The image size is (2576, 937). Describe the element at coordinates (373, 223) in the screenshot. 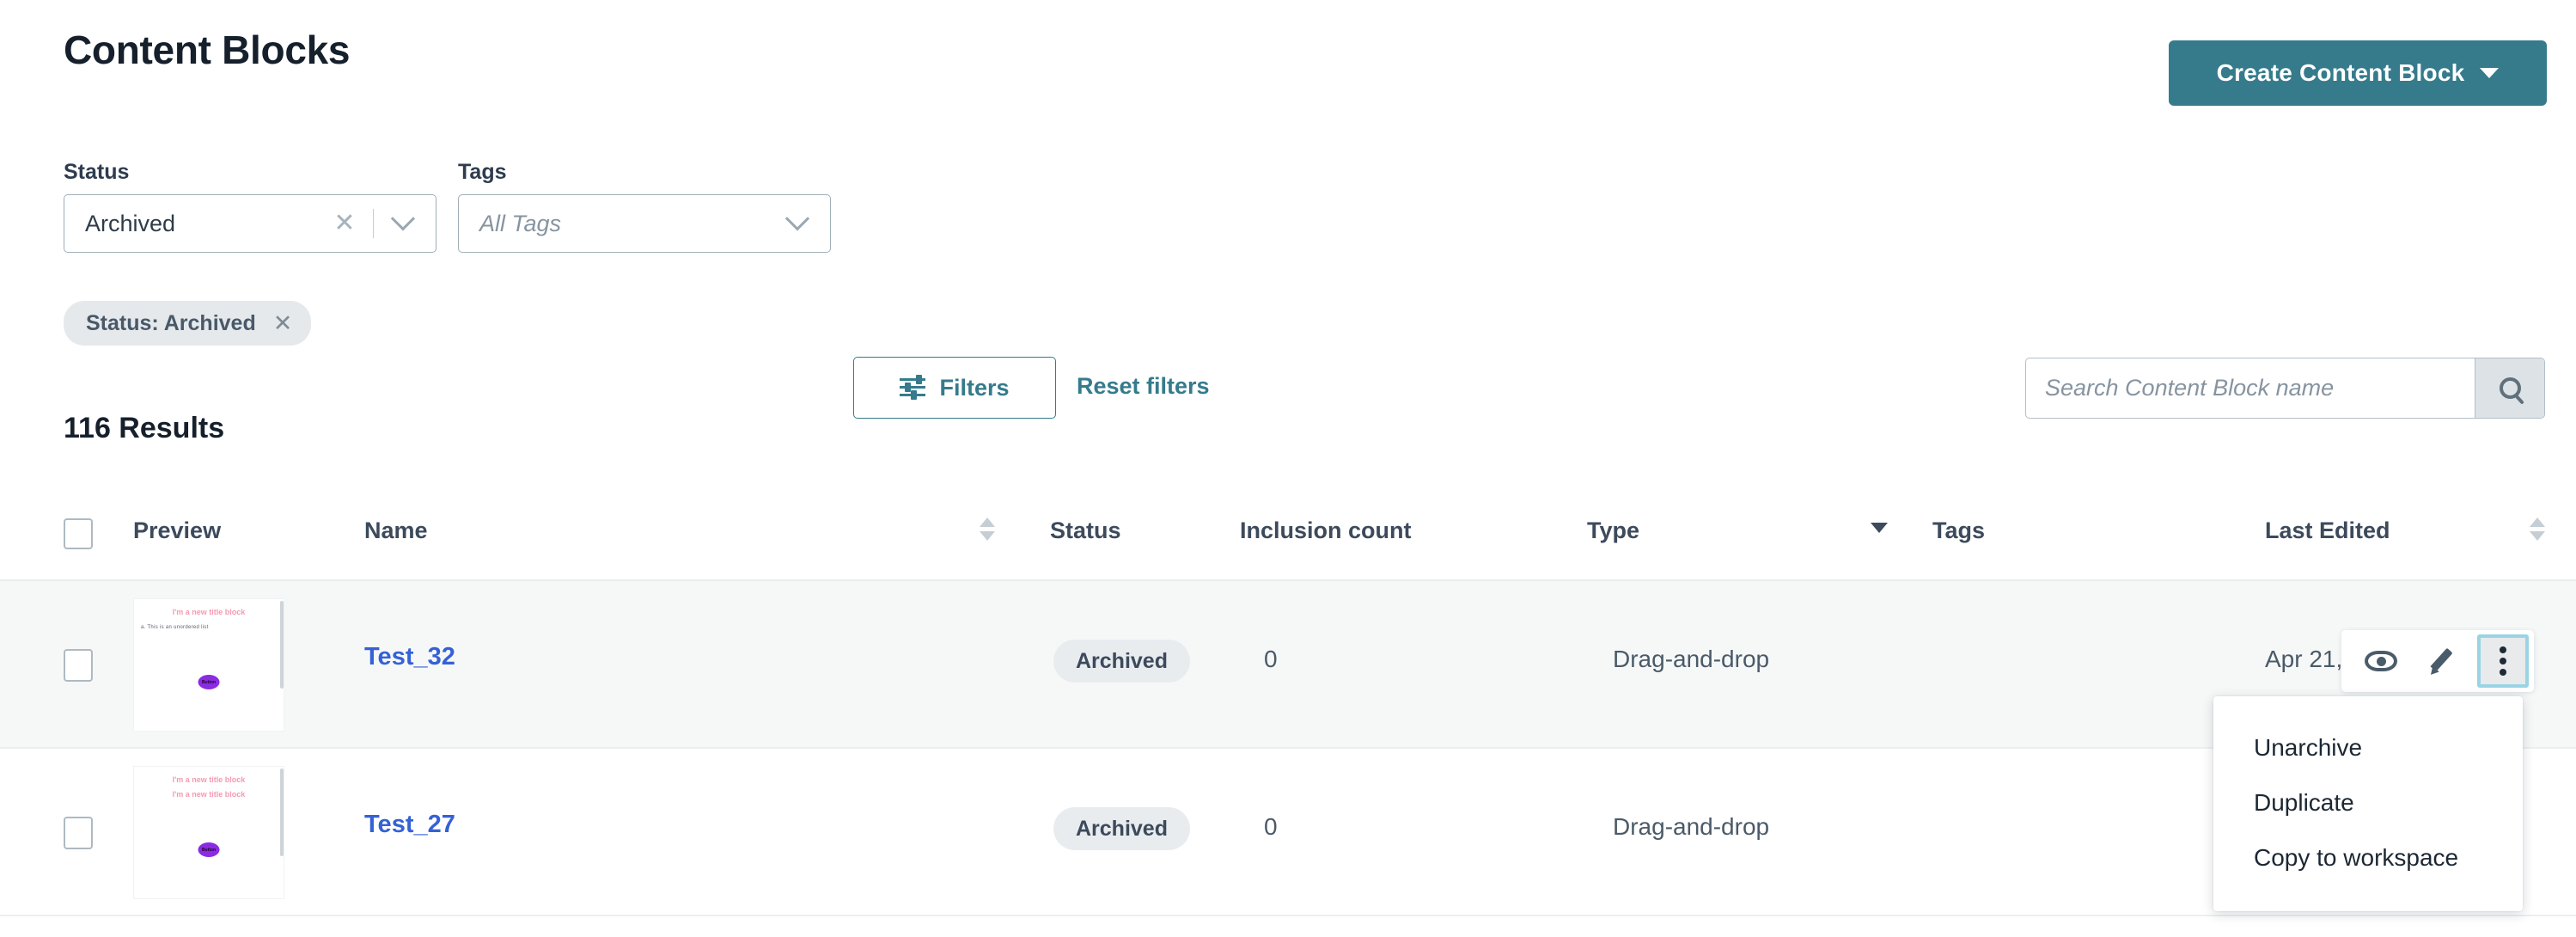

I see `divider` at that location.